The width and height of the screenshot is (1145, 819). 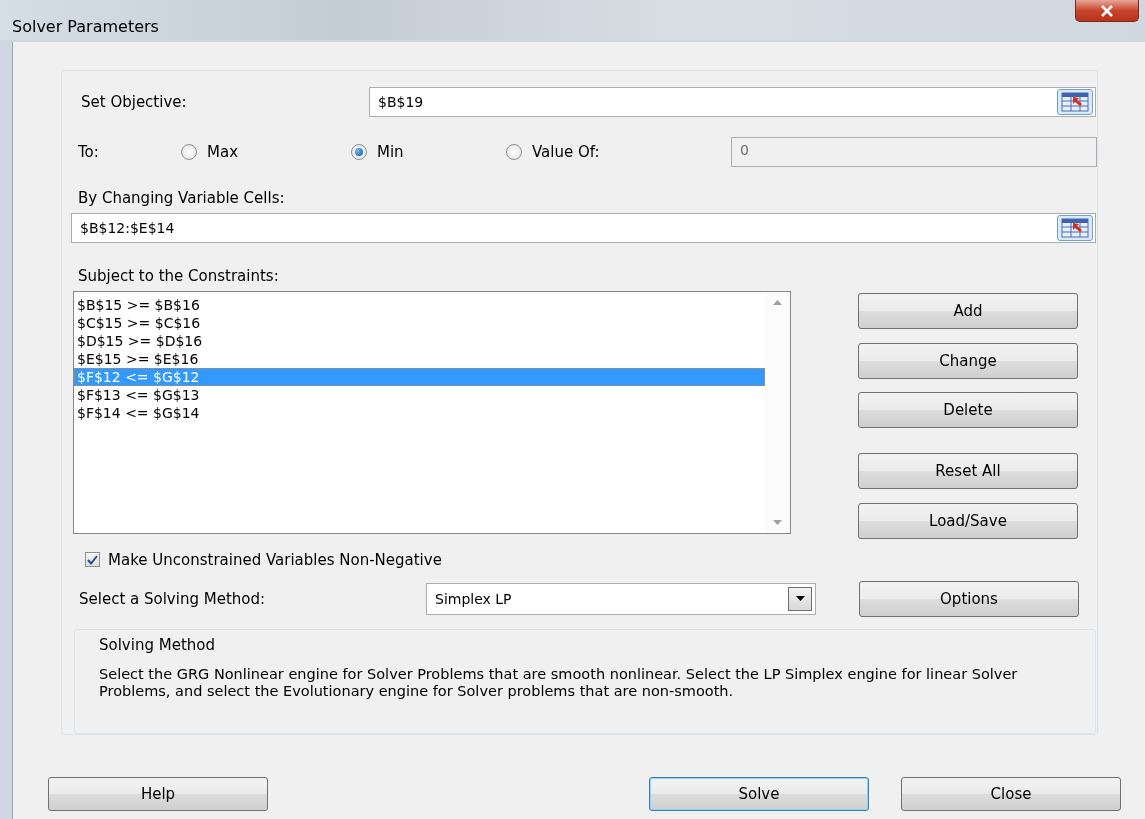 What do you see at coordinates (419, 304) in the screenshot?
I see `constraint-item: $B$15 >= $B$16` at bounding box center [419, 304].